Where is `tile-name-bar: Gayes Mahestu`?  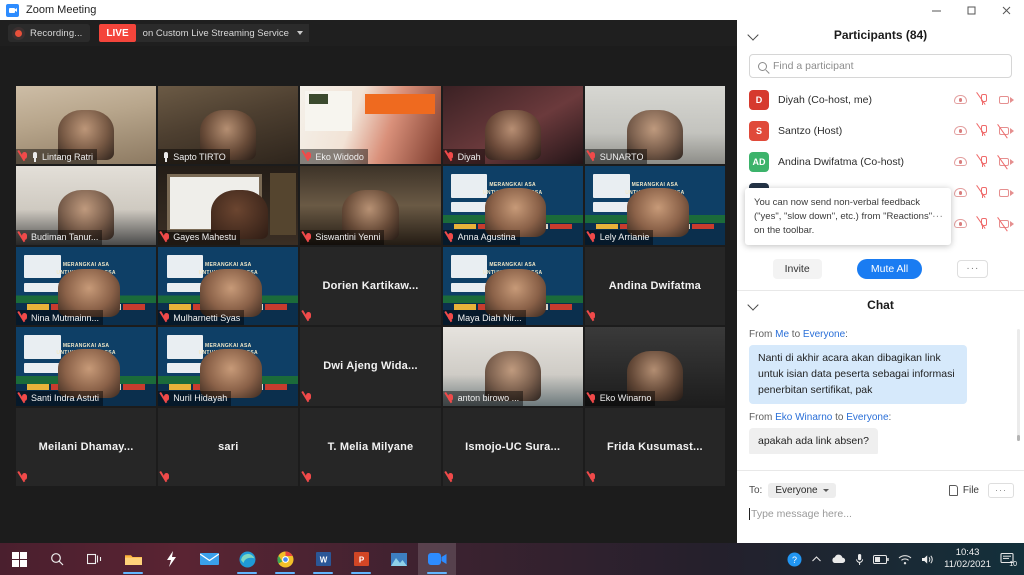
tile-name-bar: Gayes Mahestu is located at coordinates (199, 237).